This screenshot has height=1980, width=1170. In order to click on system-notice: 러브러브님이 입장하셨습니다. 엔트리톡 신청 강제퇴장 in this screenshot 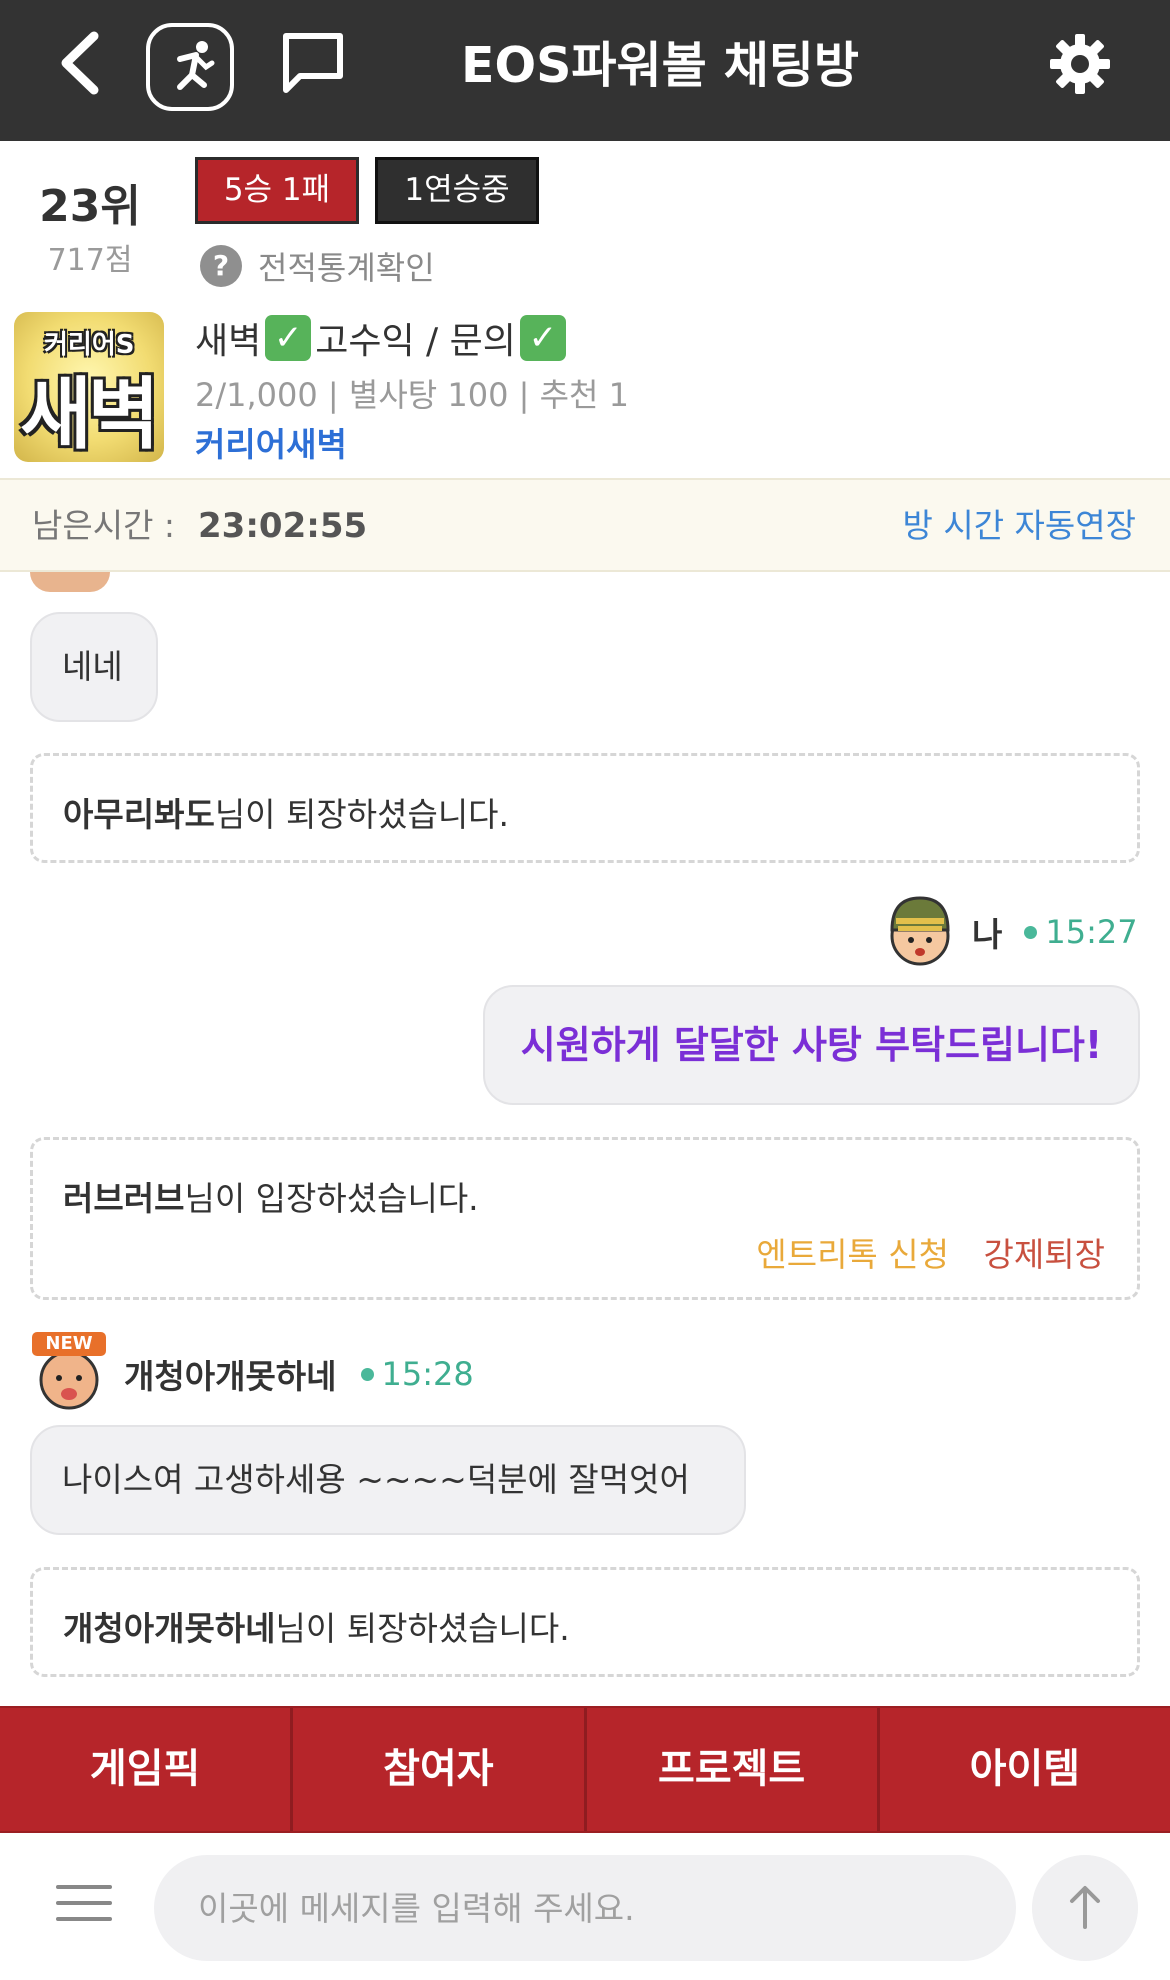, I will do `click(585, 1218)`.